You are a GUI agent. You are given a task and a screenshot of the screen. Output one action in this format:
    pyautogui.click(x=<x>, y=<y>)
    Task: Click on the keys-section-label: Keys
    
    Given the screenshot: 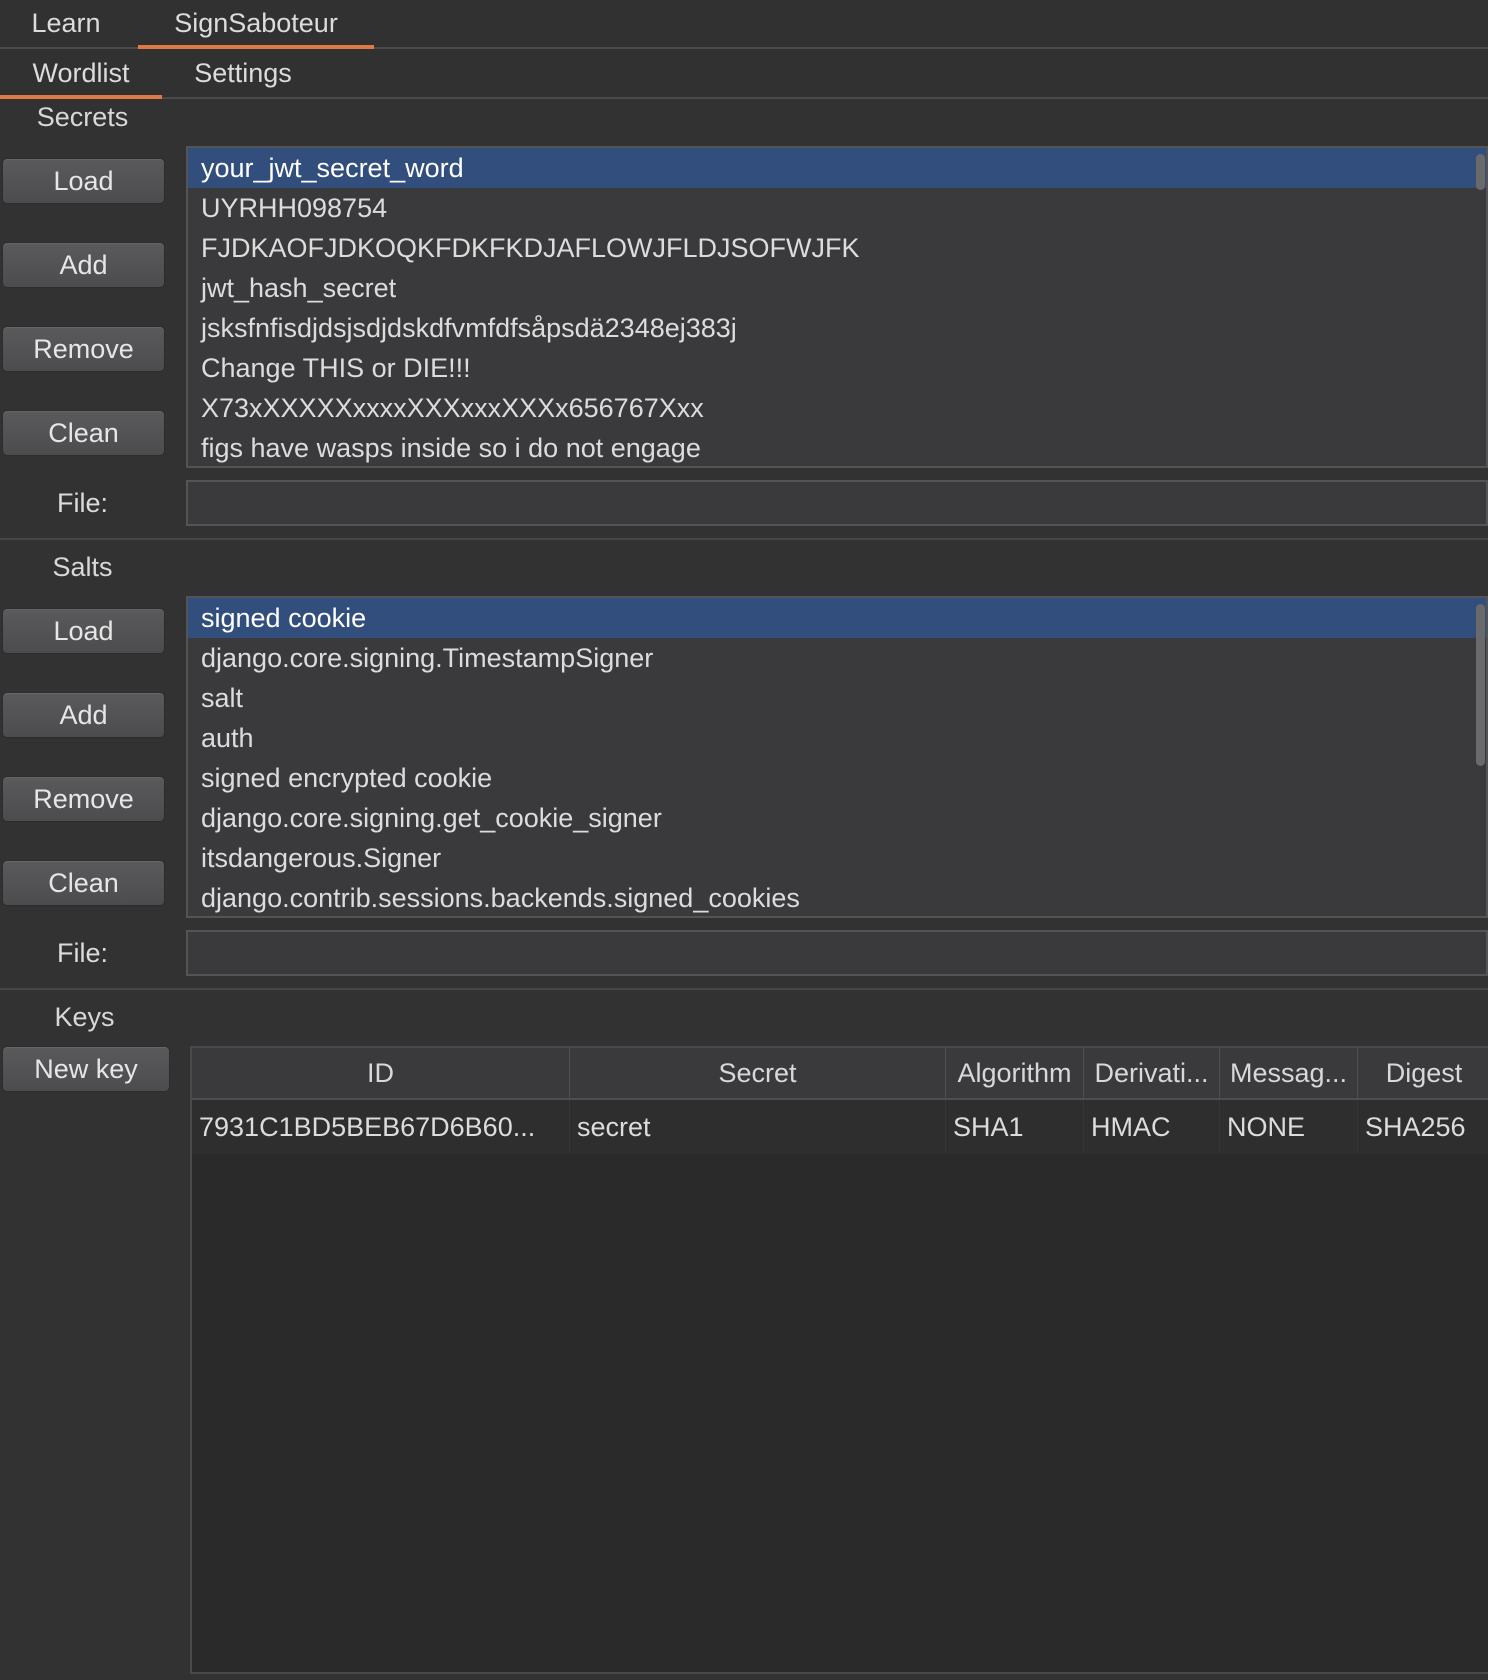 What is the action you would take?
    pyautogui.click(x=84, y=1017)
    